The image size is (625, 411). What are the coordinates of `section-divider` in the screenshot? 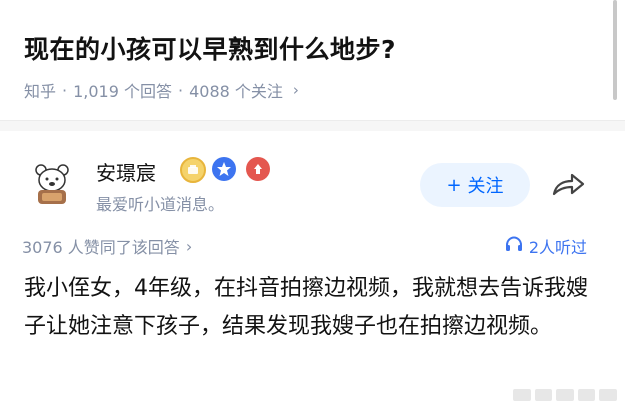 It's located at (312, 125).